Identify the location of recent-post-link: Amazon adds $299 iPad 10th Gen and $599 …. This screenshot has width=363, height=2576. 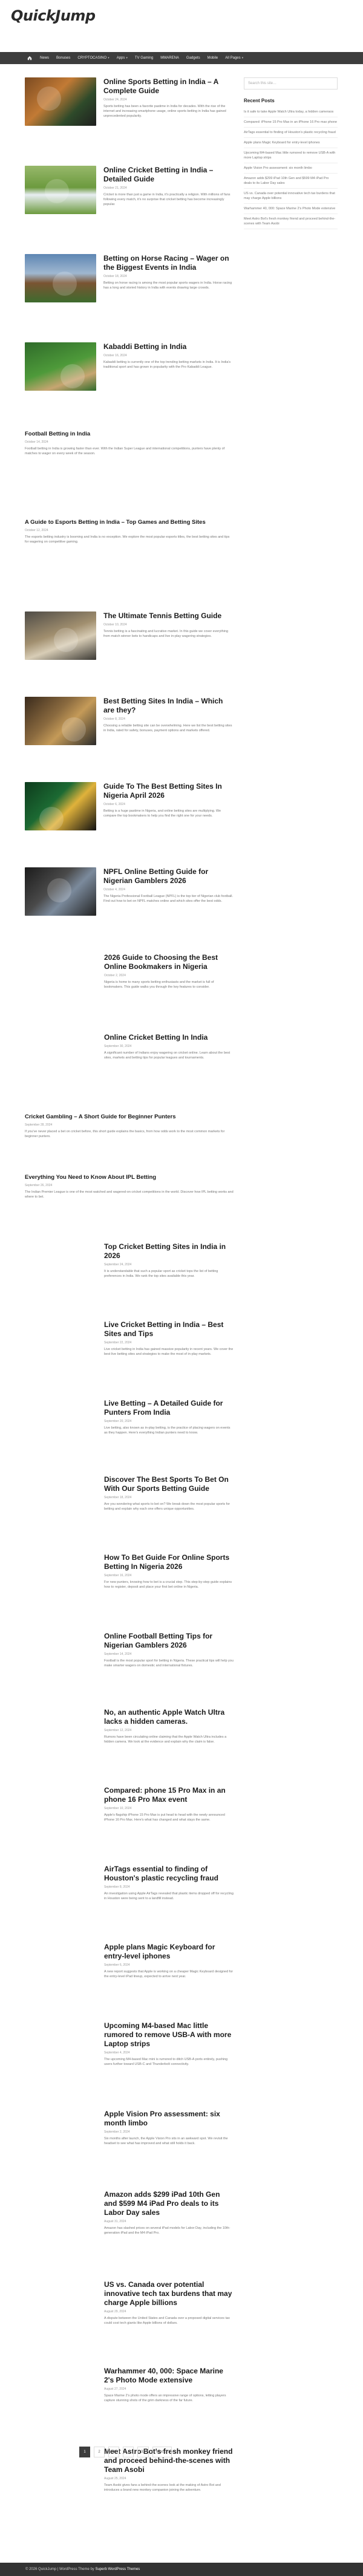
(291, 181).